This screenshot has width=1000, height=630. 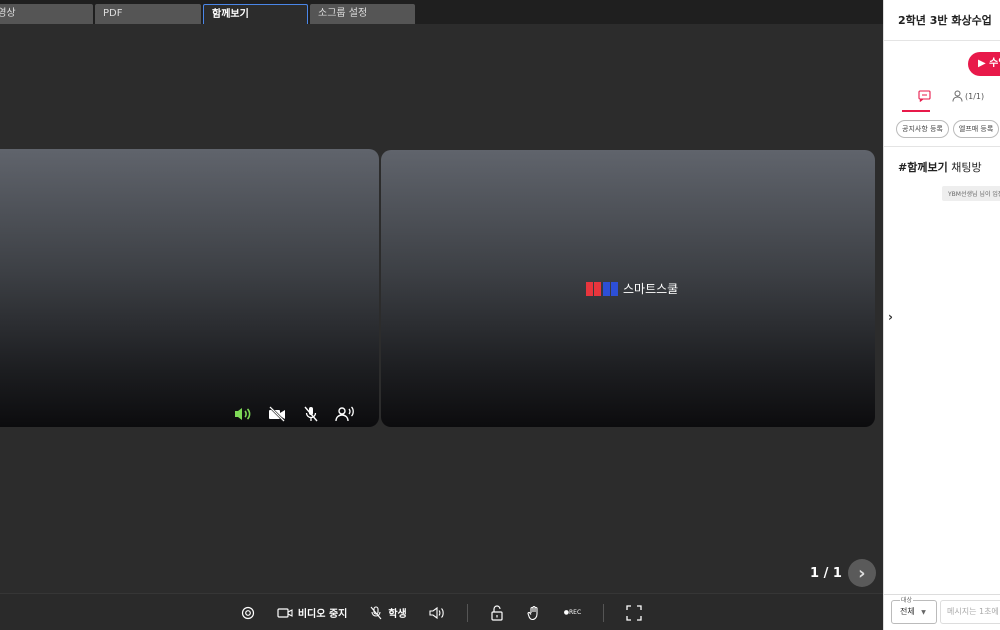 I want to click on video-tile-controls, so click(x=294, y=414).